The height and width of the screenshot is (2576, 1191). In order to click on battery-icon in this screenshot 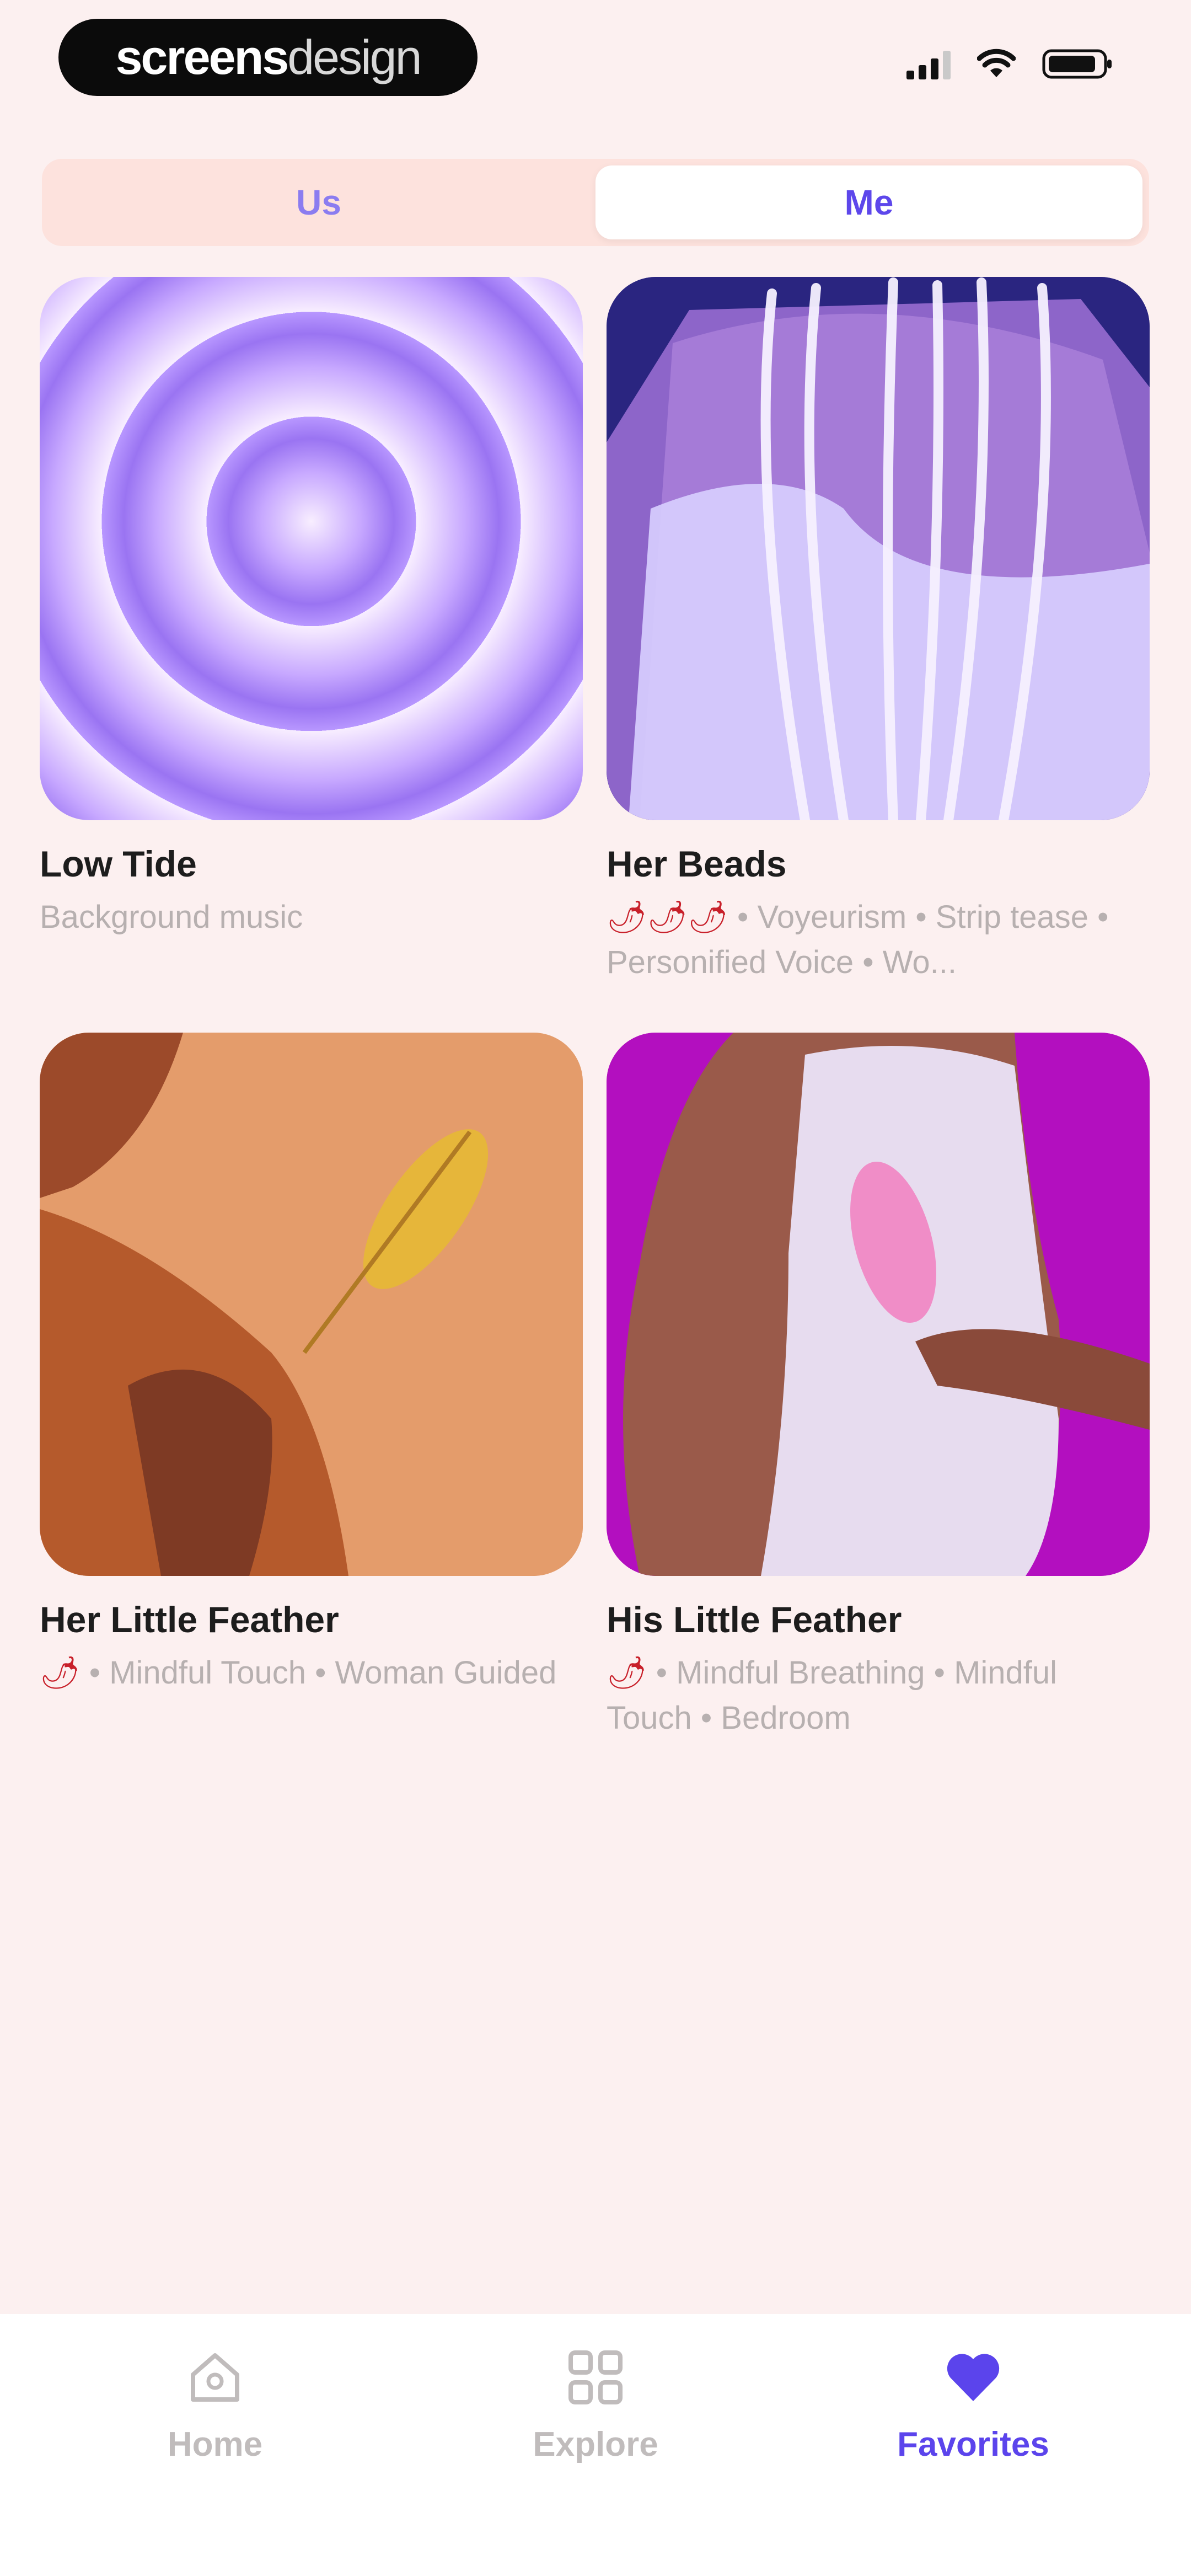, I will do `click(1077, 64)`.